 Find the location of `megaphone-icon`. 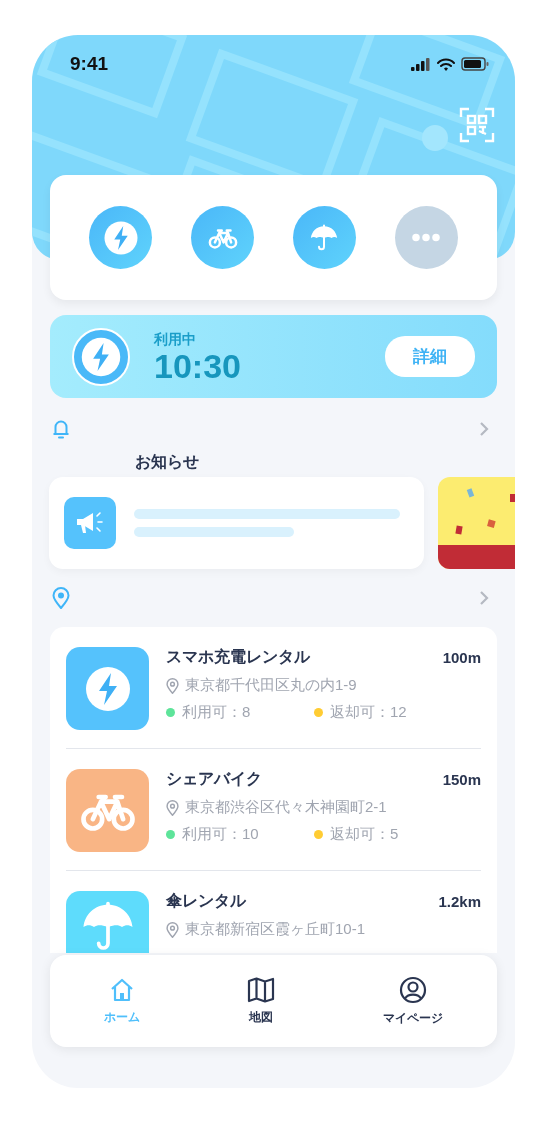

megaphone-icon is located at coordinates (90, 523).